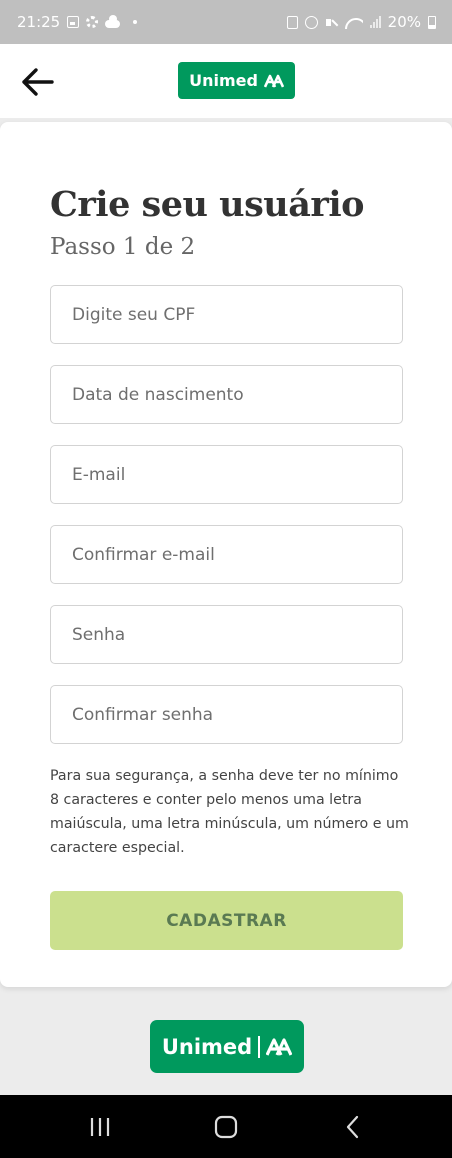 This screenshot has height=1158, width=452. I want to click on gear-icon, so click(92, 22).